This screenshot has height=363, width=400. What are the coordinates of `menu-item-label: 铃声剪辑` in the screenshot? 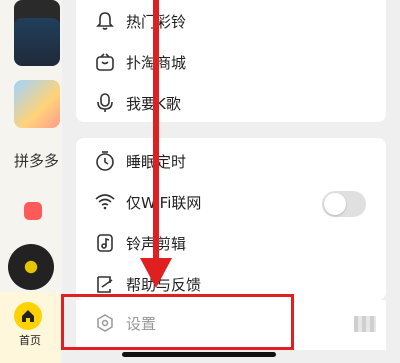 It's located at (156, 244).